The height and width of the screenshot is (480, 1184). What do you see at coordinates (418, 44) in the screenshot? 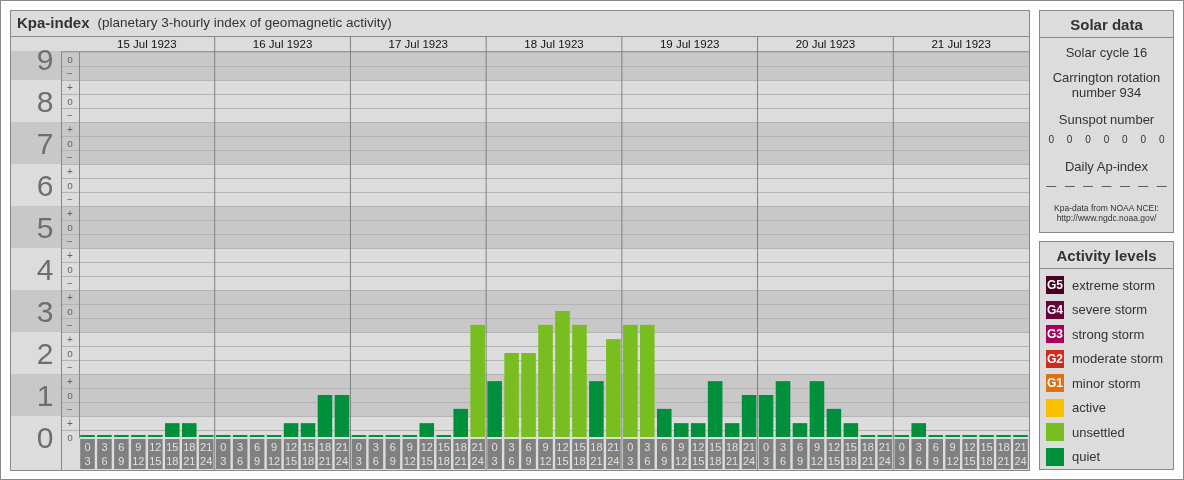
I see `date-label: 17 Jul 1923` at bounding box center [418, 44].